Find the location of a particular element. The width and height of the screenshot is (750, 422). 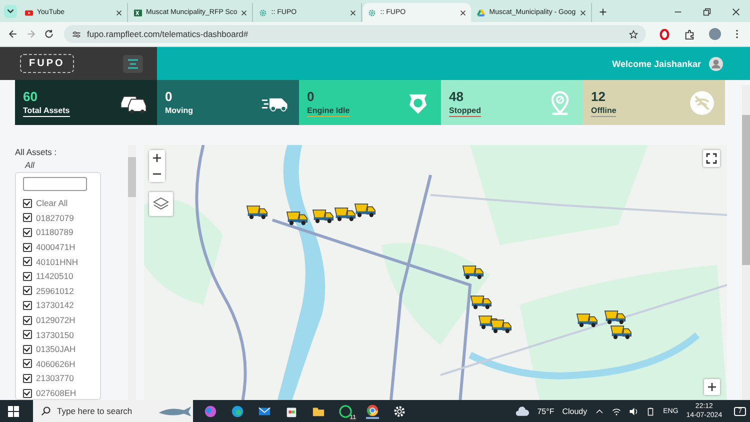

chrome-icon is located at coordinates (372, 411).